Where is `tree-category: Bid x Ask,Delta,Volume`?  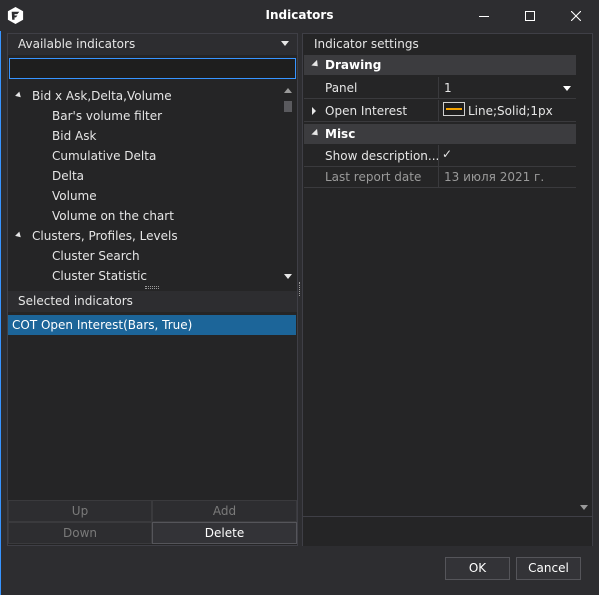
tree-category: Bid x Ask,Delta,Volume is located at coordinates (144, 96).